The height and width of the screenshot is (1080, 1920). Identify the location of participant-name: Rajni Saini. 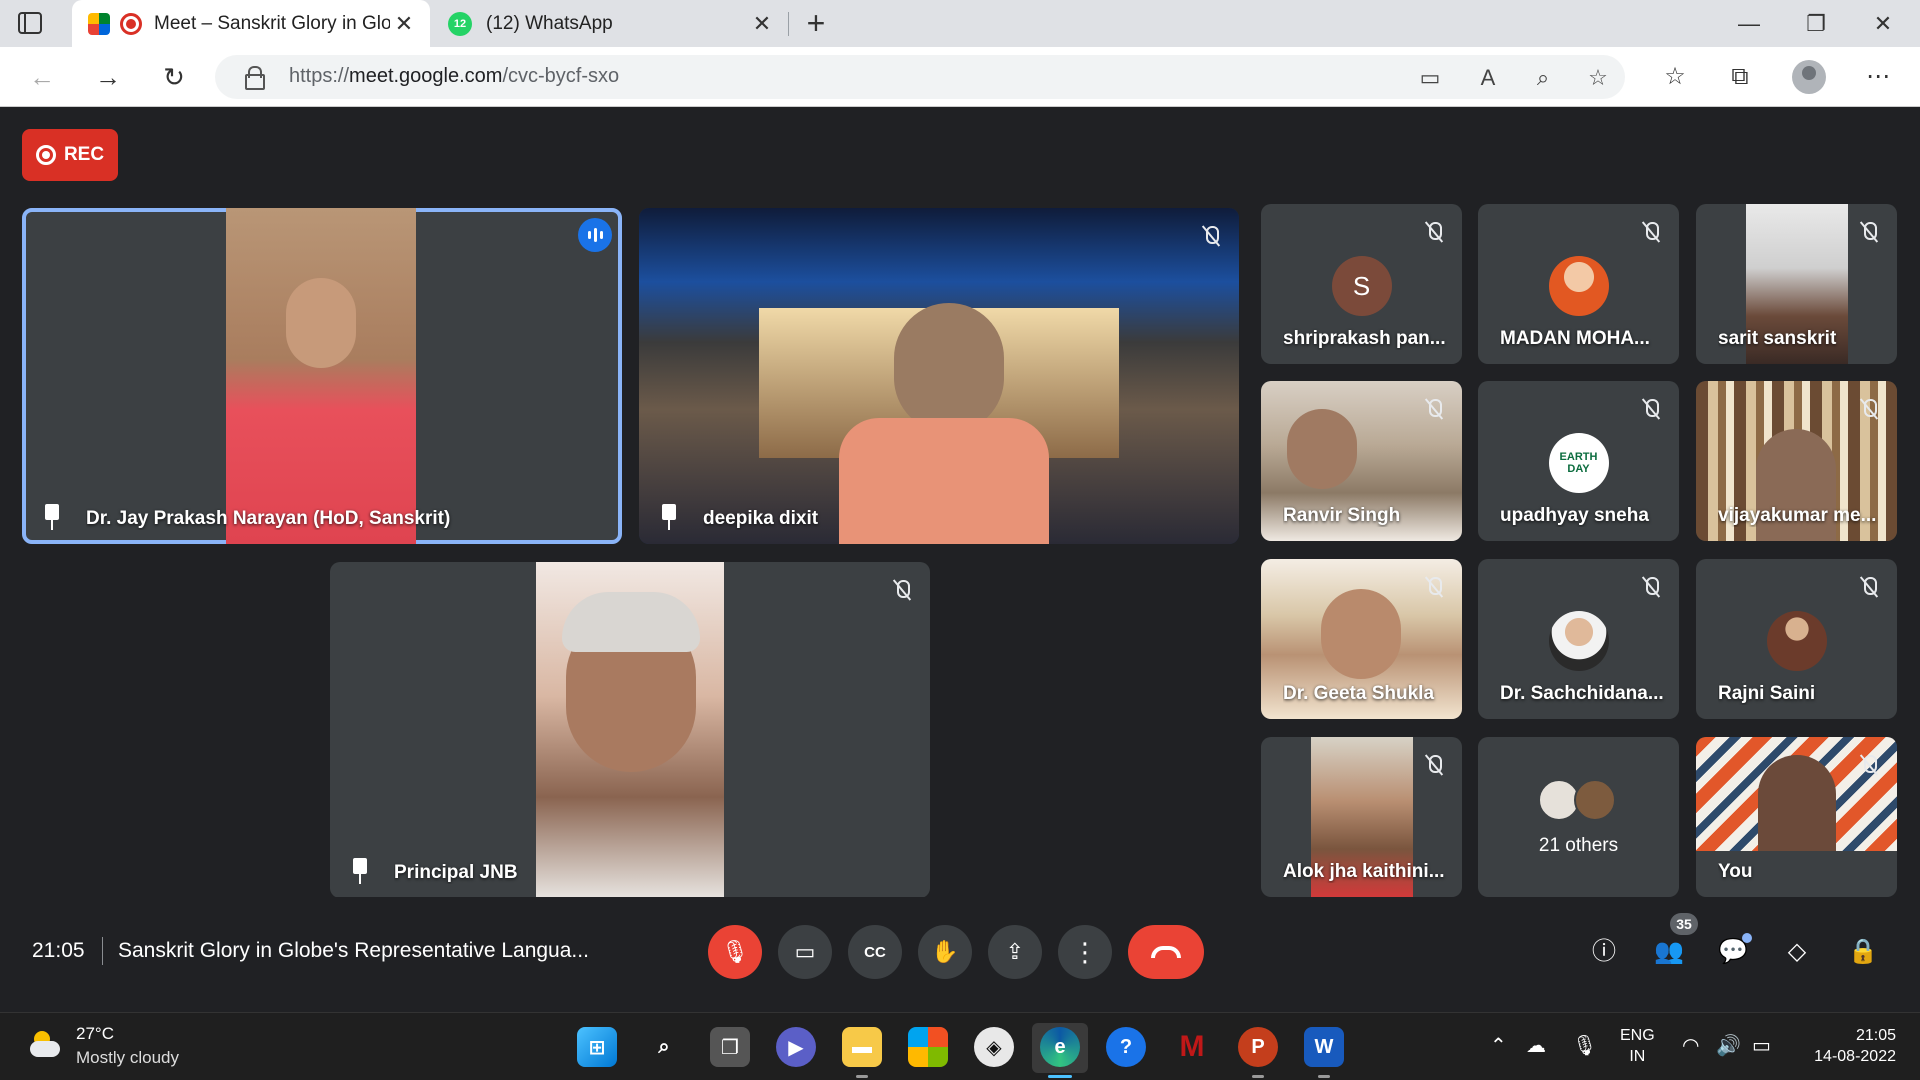
(1767, 693).